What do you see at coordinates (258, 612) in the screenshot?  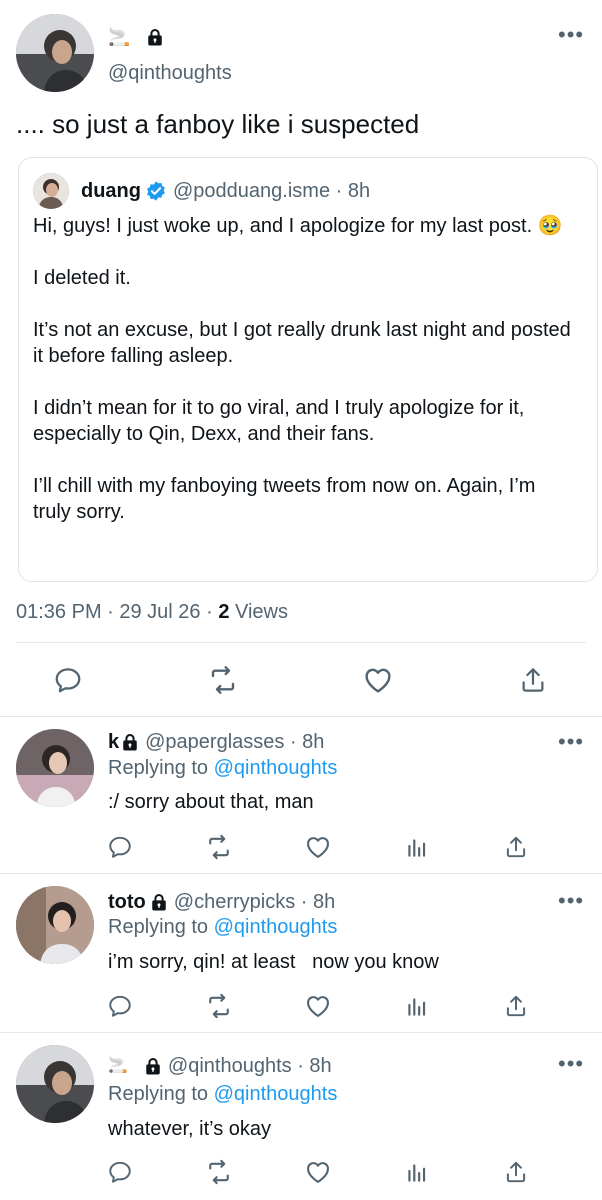 I see `views-label: Views` at bounding box center [258, 612].